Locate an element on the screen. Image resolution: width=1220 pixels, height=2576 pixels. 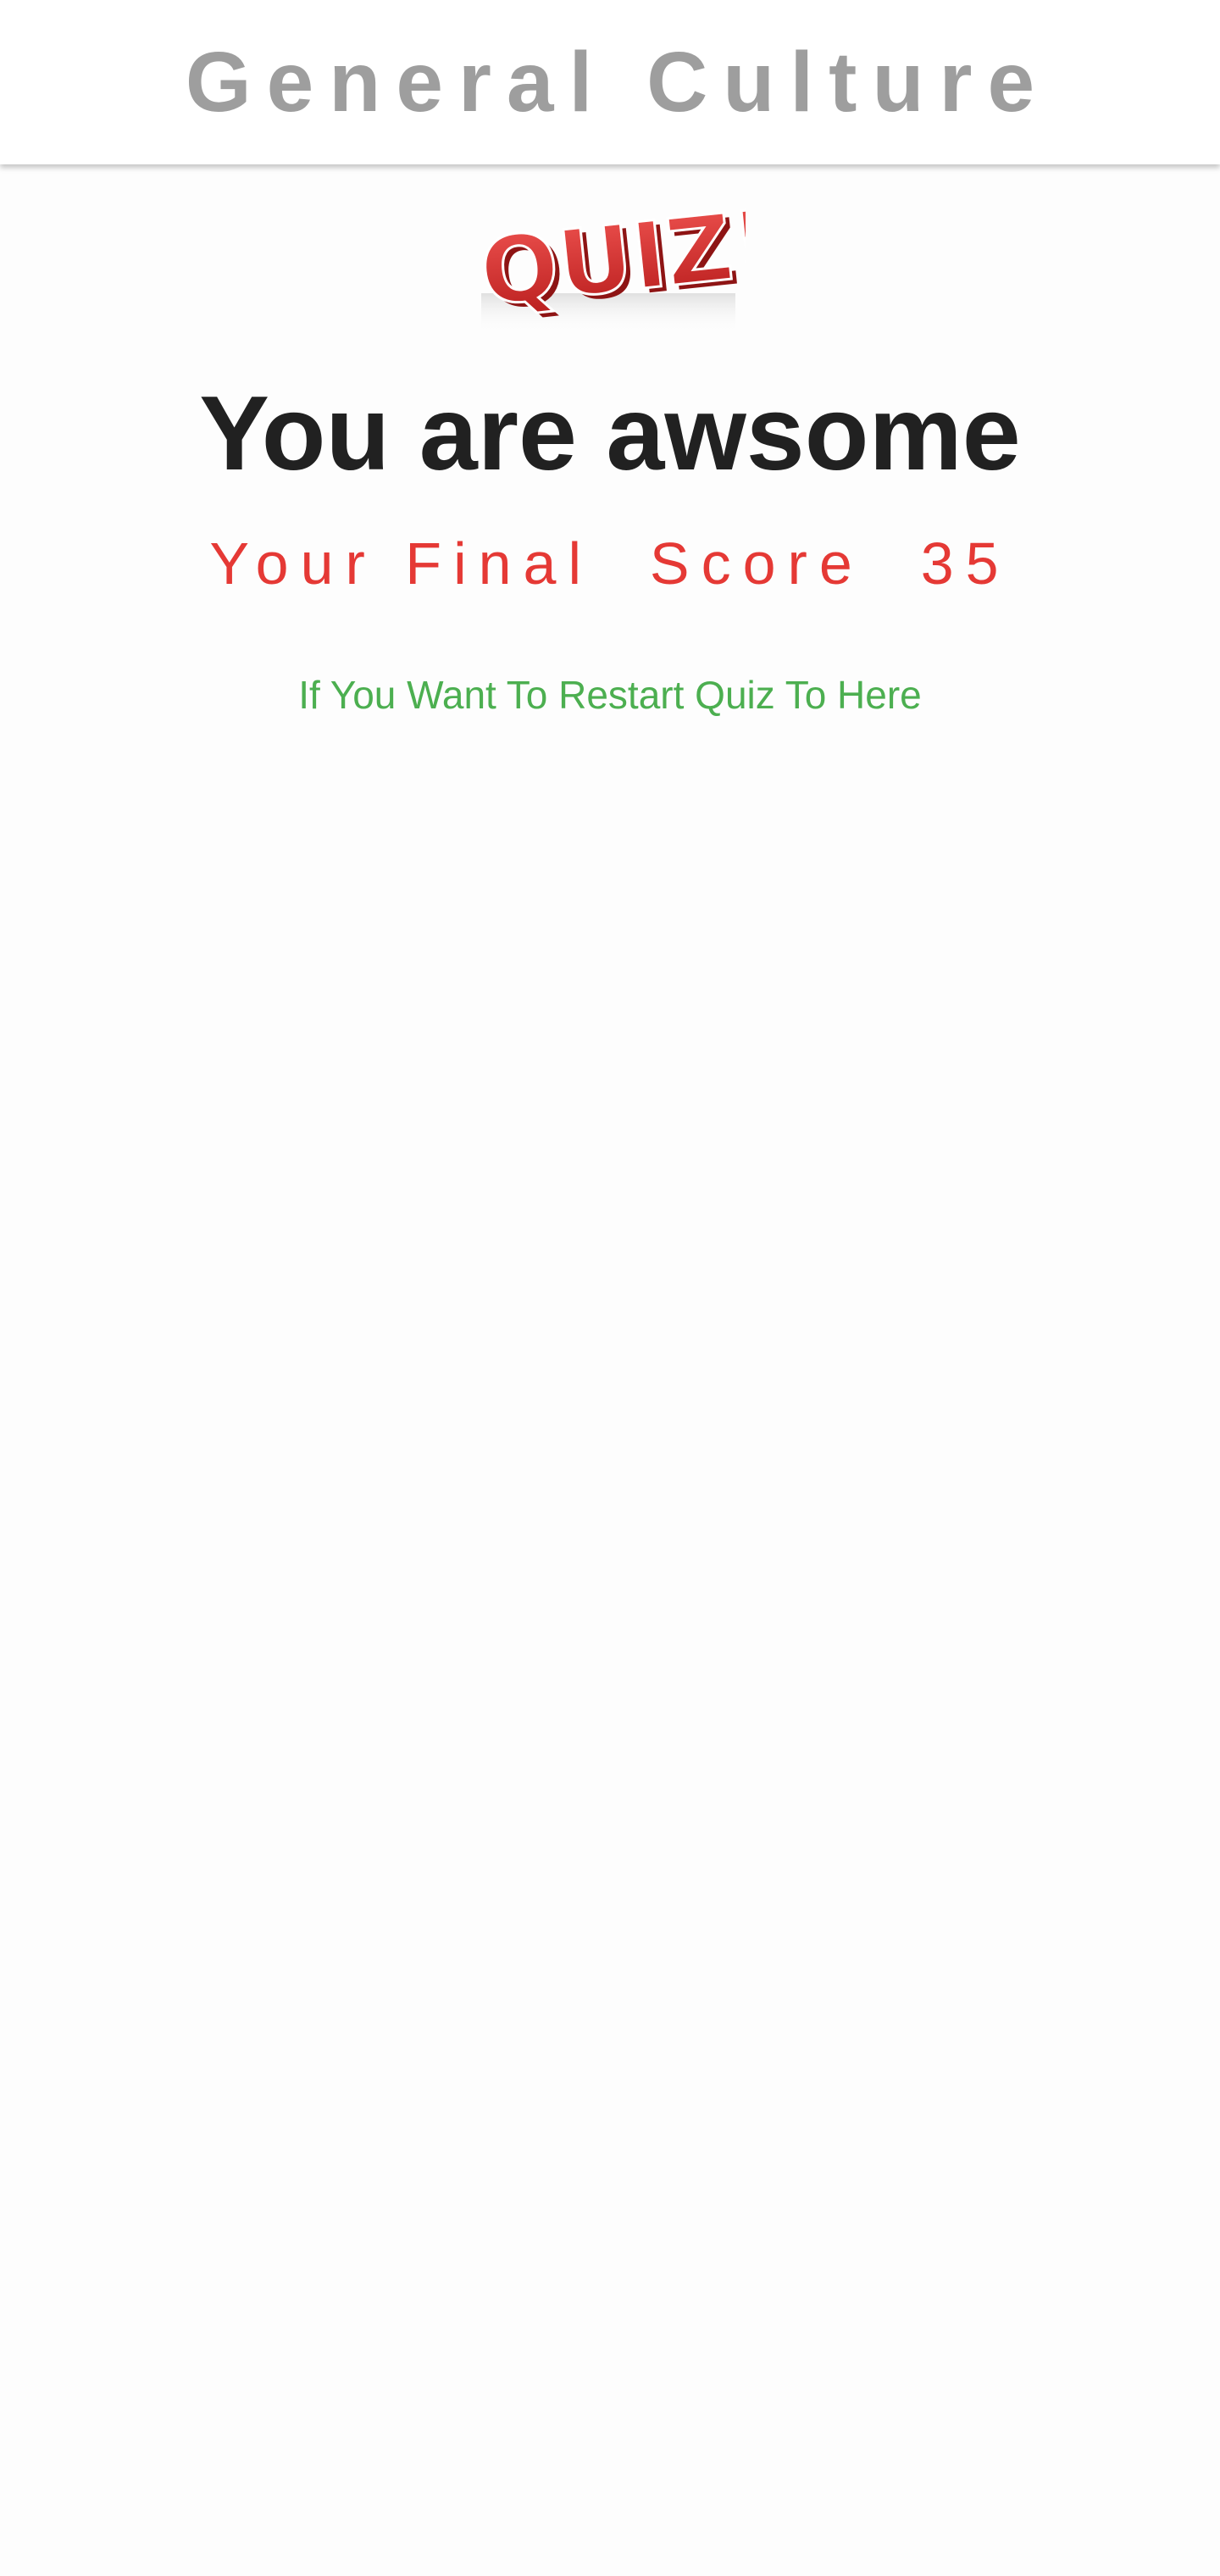
score-value: 35 is located at coordinates (965, 563).